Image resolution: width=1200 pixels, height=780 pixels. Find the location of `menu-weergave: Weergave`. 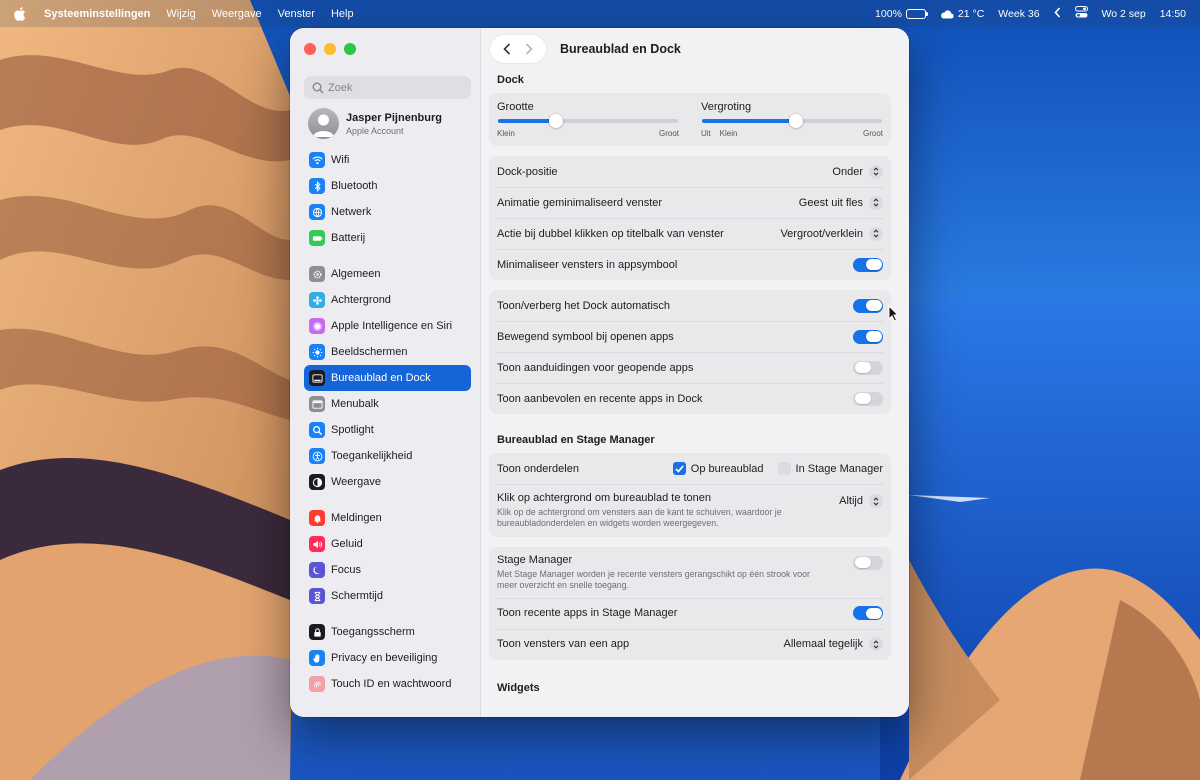

menu-weergave: Weergave is located at coordinates (237, 14).